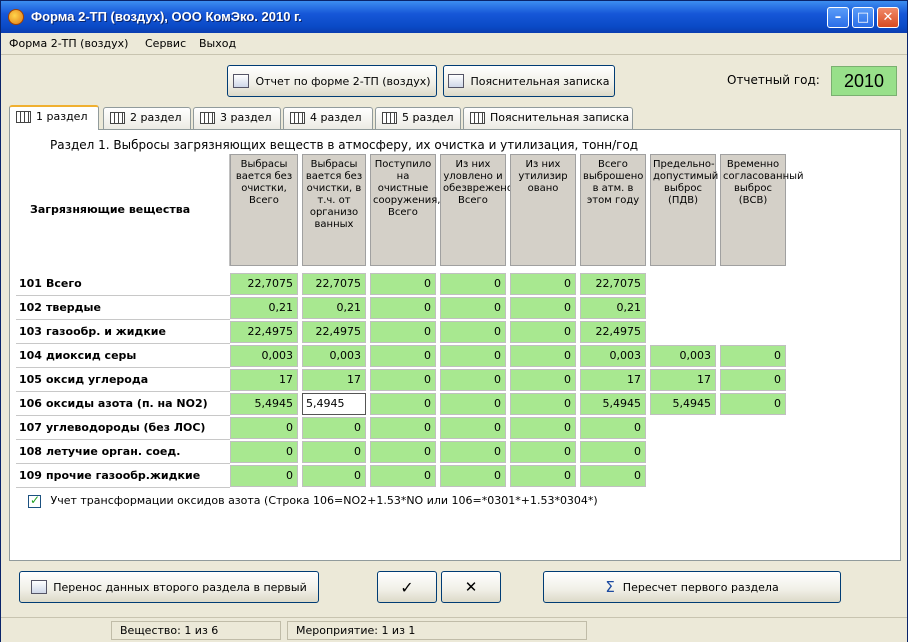  I want to click on column-header: Временно согласованный выброс (ВСВ), so click(762, 210).